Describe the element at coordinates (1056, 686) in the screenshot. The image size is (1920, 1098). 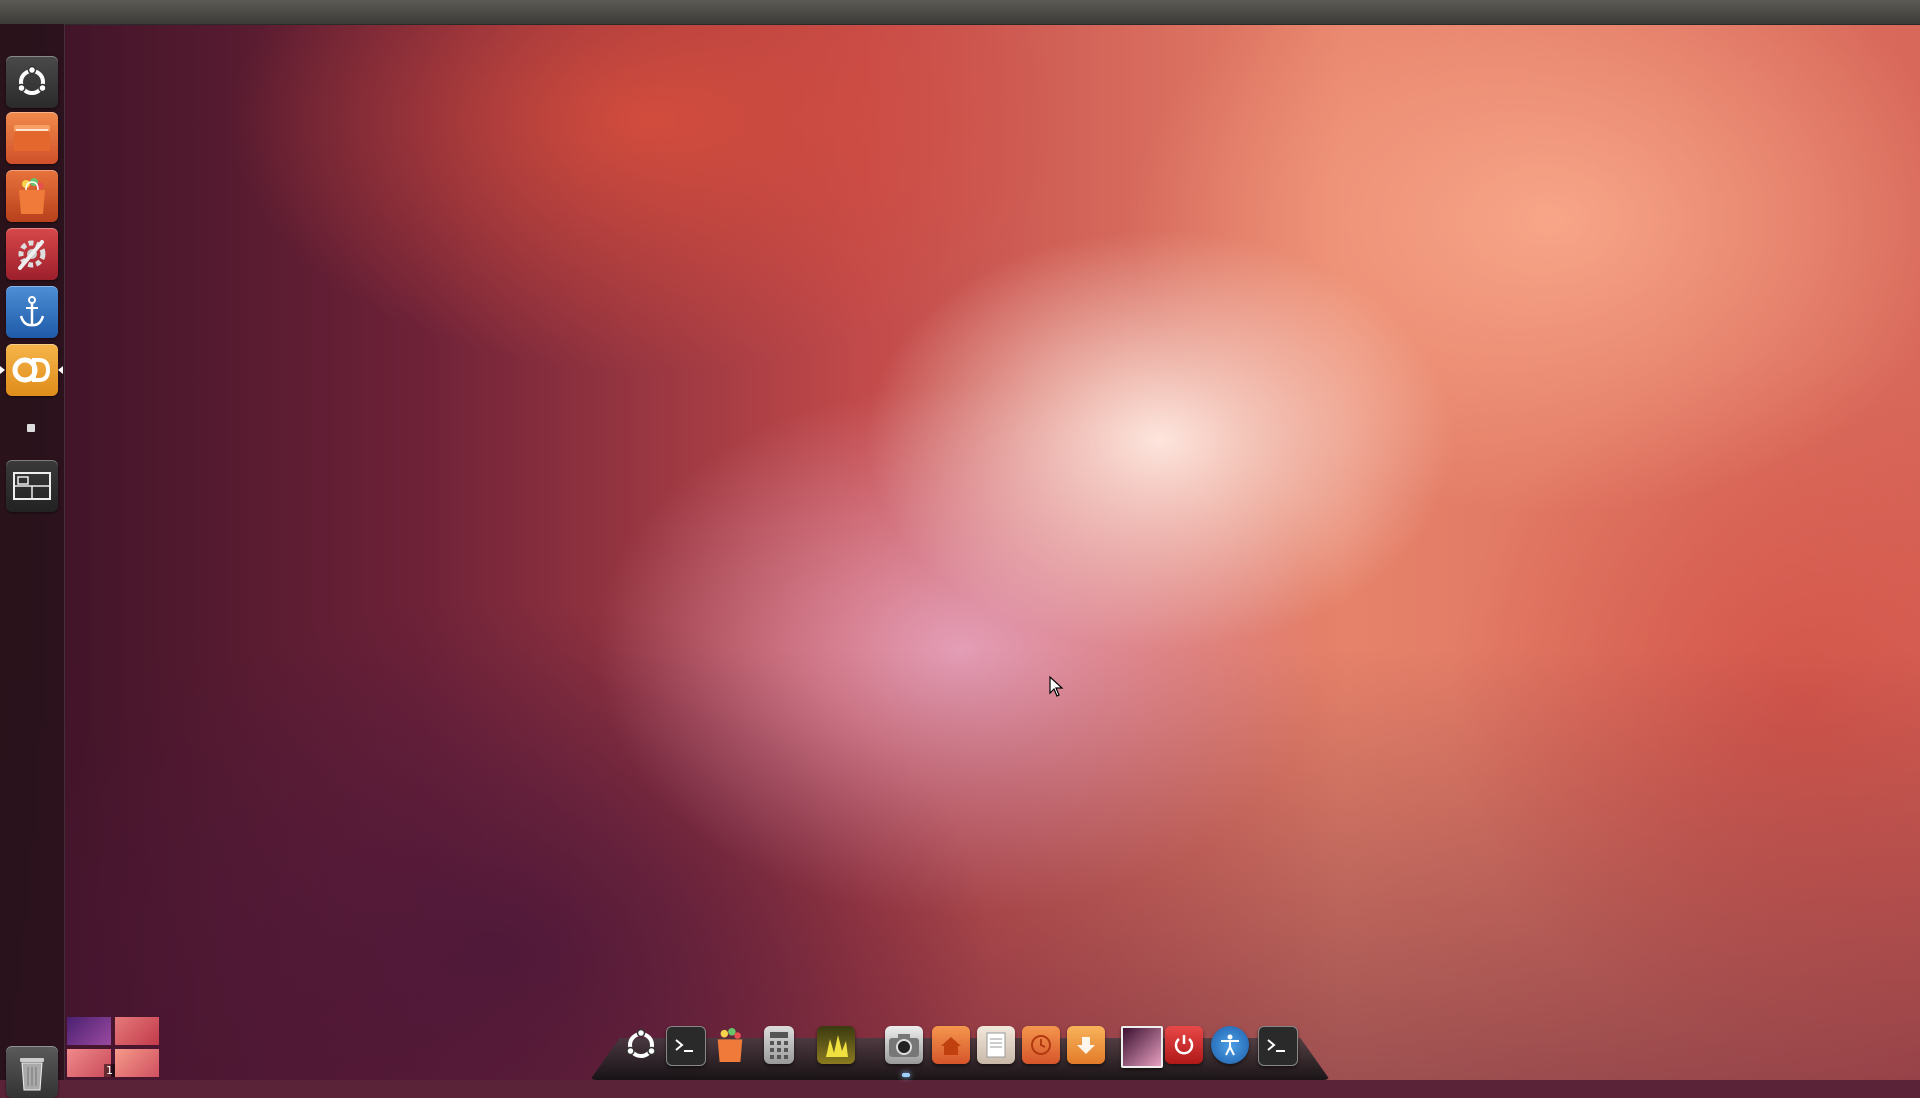
I see `mouse-cursor-icon` at that location.